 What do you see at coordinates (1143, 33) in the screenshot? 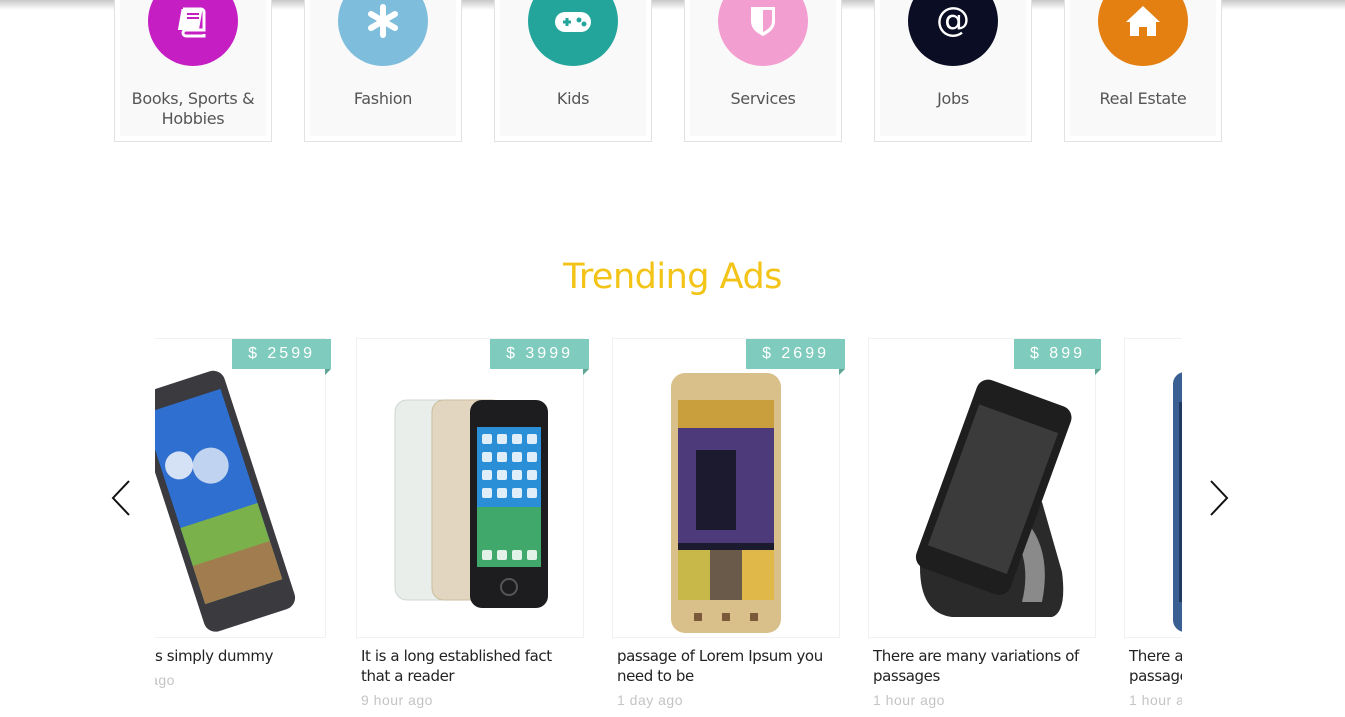
I see `home-icon` at bounding box center [1143, 33].